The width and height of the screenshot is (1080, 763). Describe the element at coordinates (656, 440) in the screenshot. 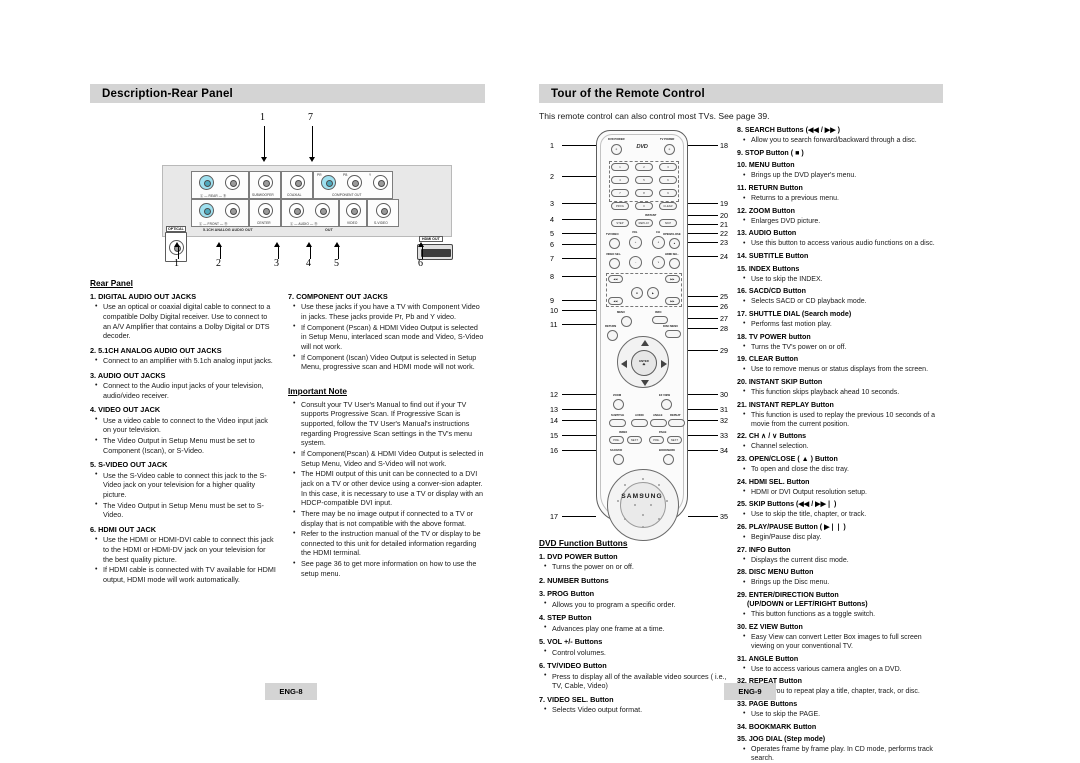

I see `page-prev-button: PRE.` at that location.